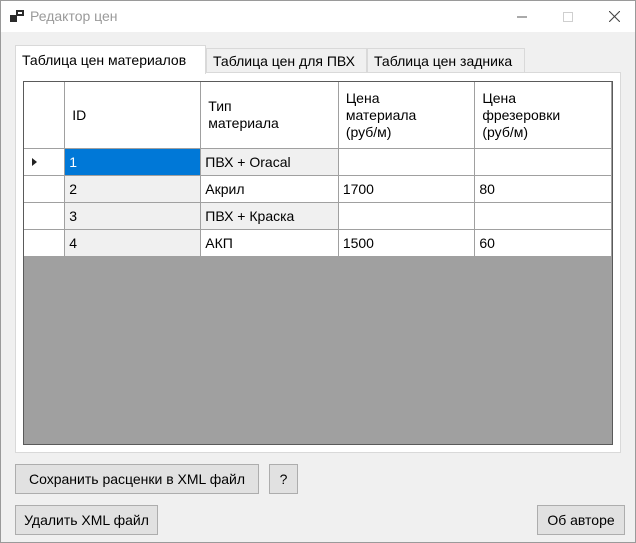 This screenshot has width=636, height=543. Describe the element at coordinates (543, 189) in the screenshot. I see `cell-milling-price: 80` at that location.